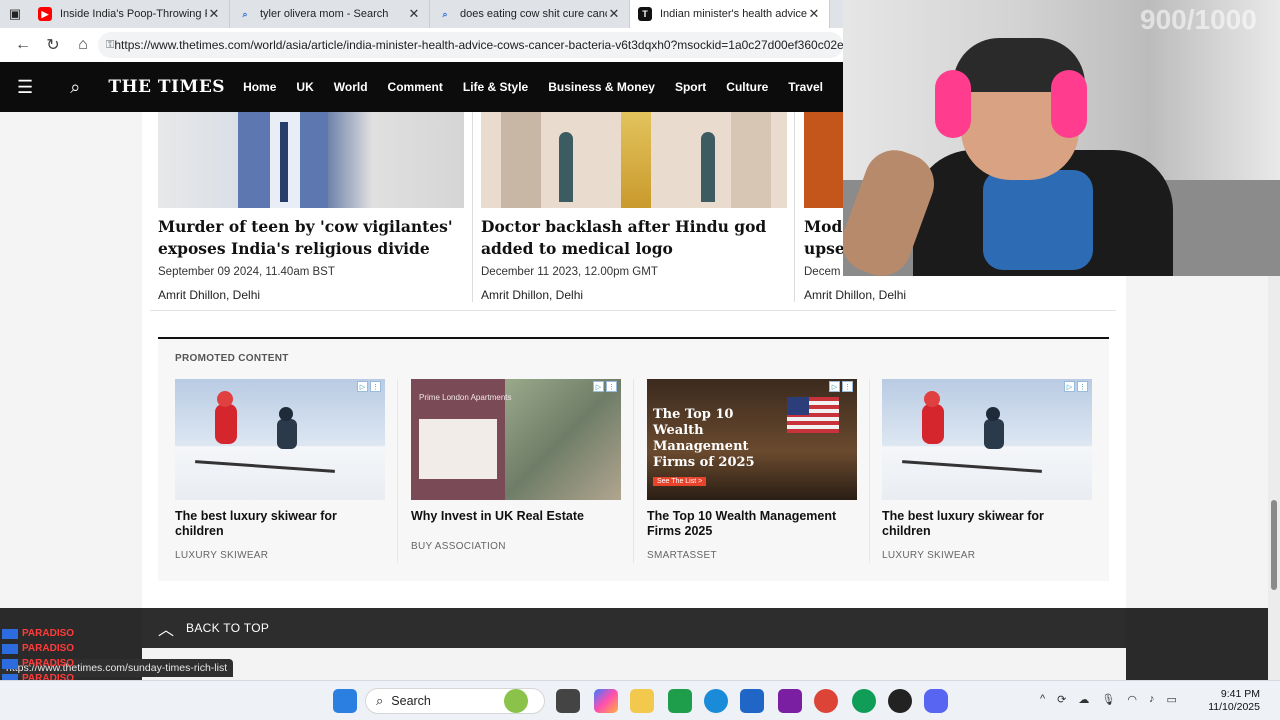 The width and height of the screenshot is (1280, 720). What do you see at coordinates (166, 87) in the screenshot?
I see `site-logo: THE TIMES` at bounding box center [166, 87].